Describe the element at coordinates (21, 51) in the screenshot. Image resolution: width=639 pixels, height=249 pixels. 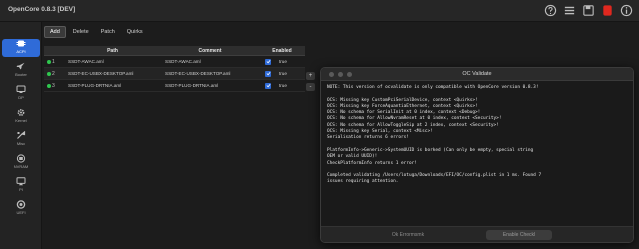
I see `sidebar-item-label: ACPI` at that location.